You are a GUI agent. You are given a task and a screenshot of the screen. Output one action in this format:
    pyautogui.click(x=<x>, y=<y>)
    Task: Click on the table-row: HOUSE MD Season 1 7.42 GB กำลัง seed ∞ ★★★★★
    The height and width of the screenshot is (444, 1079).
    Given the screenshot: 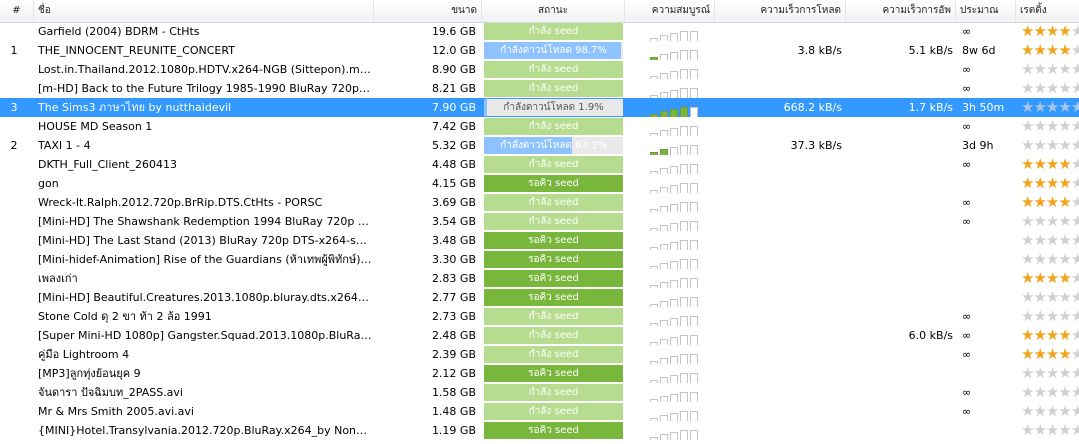 What is the action you would take?
    pyautogui.click(x=539, y=126)
    